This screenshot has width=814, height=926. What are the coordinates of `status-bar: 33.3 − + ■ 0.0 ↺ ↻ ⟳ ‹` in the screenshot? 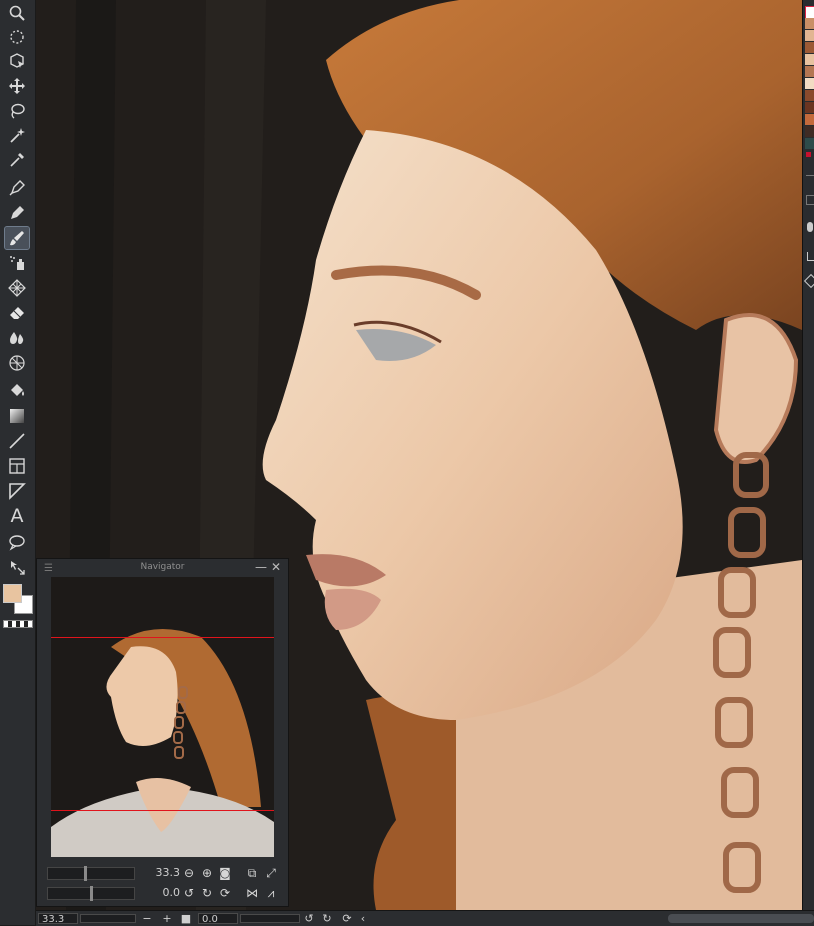 It's located at (425, 918).